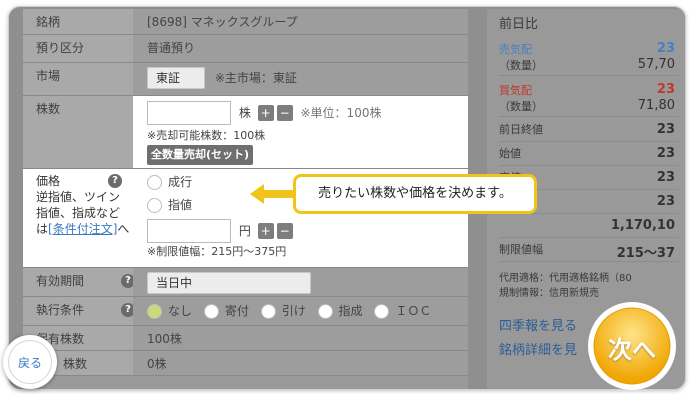  What do you see at coordinates (78, 282) in the screenshot?
I see `expiry-label: 有効期間` at bounding box center [78, 282].